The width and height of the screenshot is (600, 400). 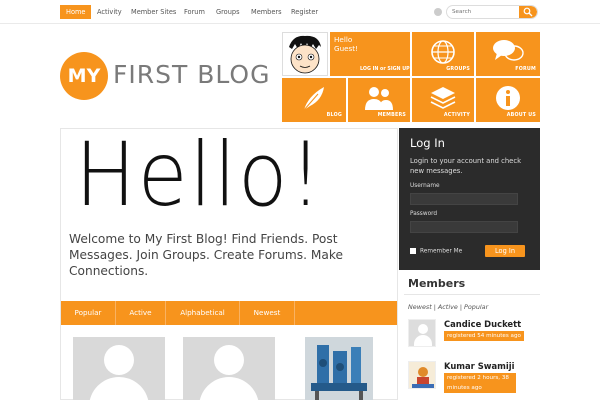 I want to click on tile-about-label: ABOUT US, so click(x=521, y=115).